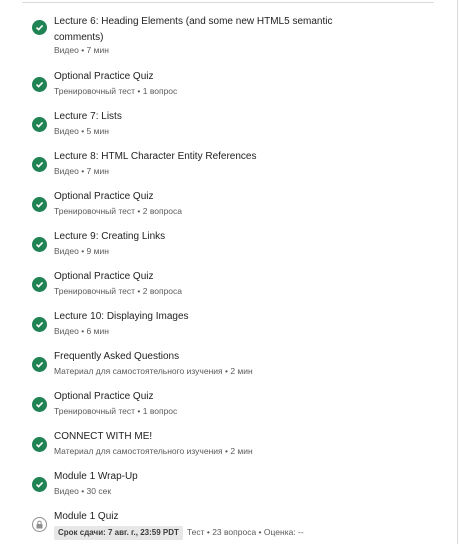  What do you see at coordinates (204, 117) in the screenshot?
I see `item-title: Lecture 7: Lists` at bounding box center [204, 117].